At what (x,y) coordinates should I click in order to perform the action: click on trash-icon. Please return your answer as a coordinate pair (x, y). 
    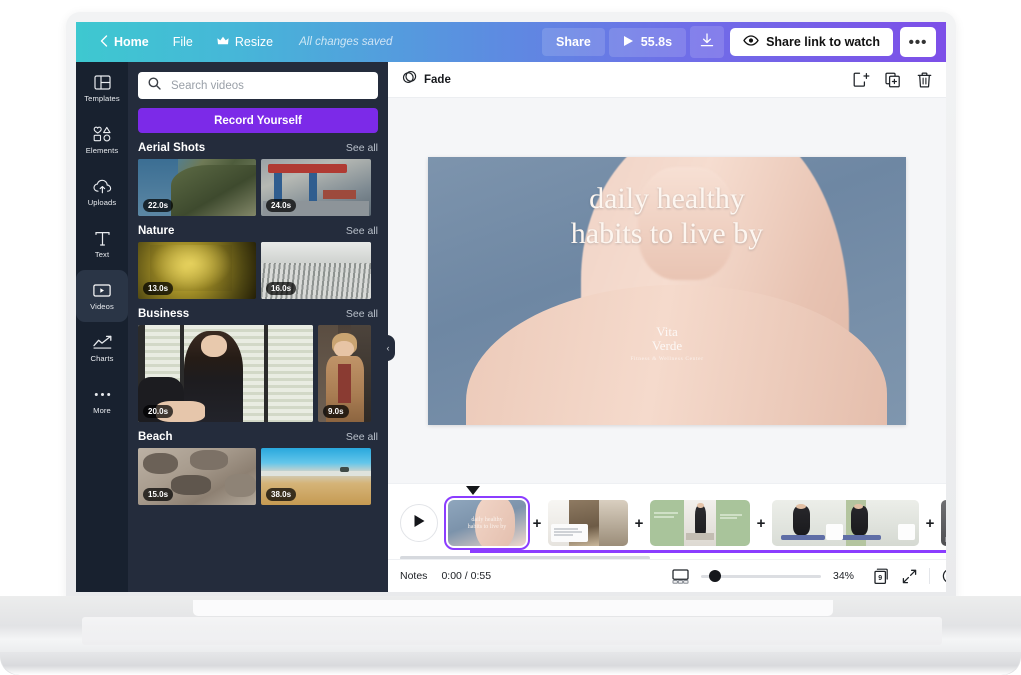
    Looking at the image, I should click on (924, 79).